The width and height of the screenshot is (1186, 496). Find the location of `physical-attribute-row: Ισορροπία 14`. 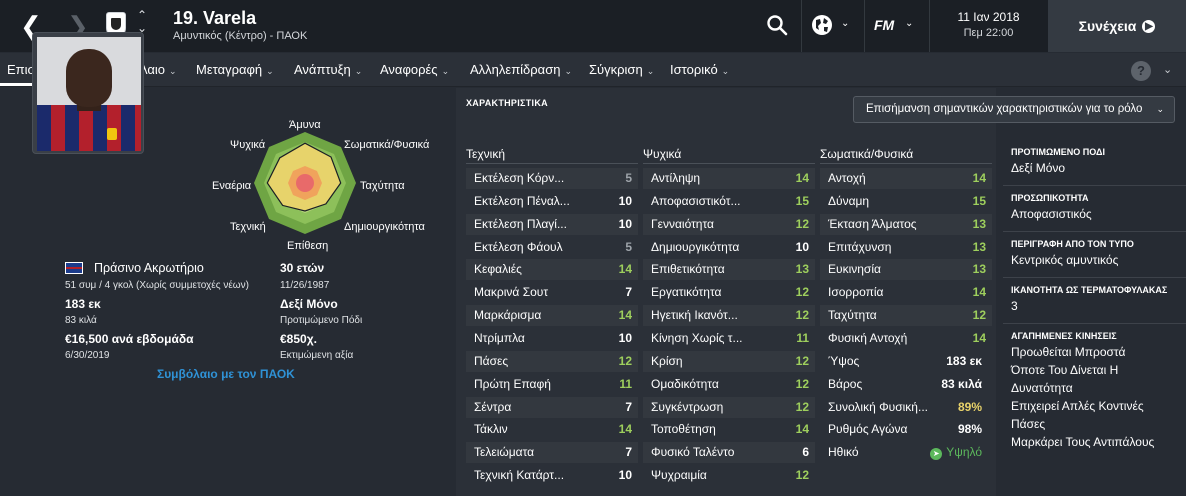

physical-attribute-row: Ισορροπία 14 is located at coordinates (906, 292).